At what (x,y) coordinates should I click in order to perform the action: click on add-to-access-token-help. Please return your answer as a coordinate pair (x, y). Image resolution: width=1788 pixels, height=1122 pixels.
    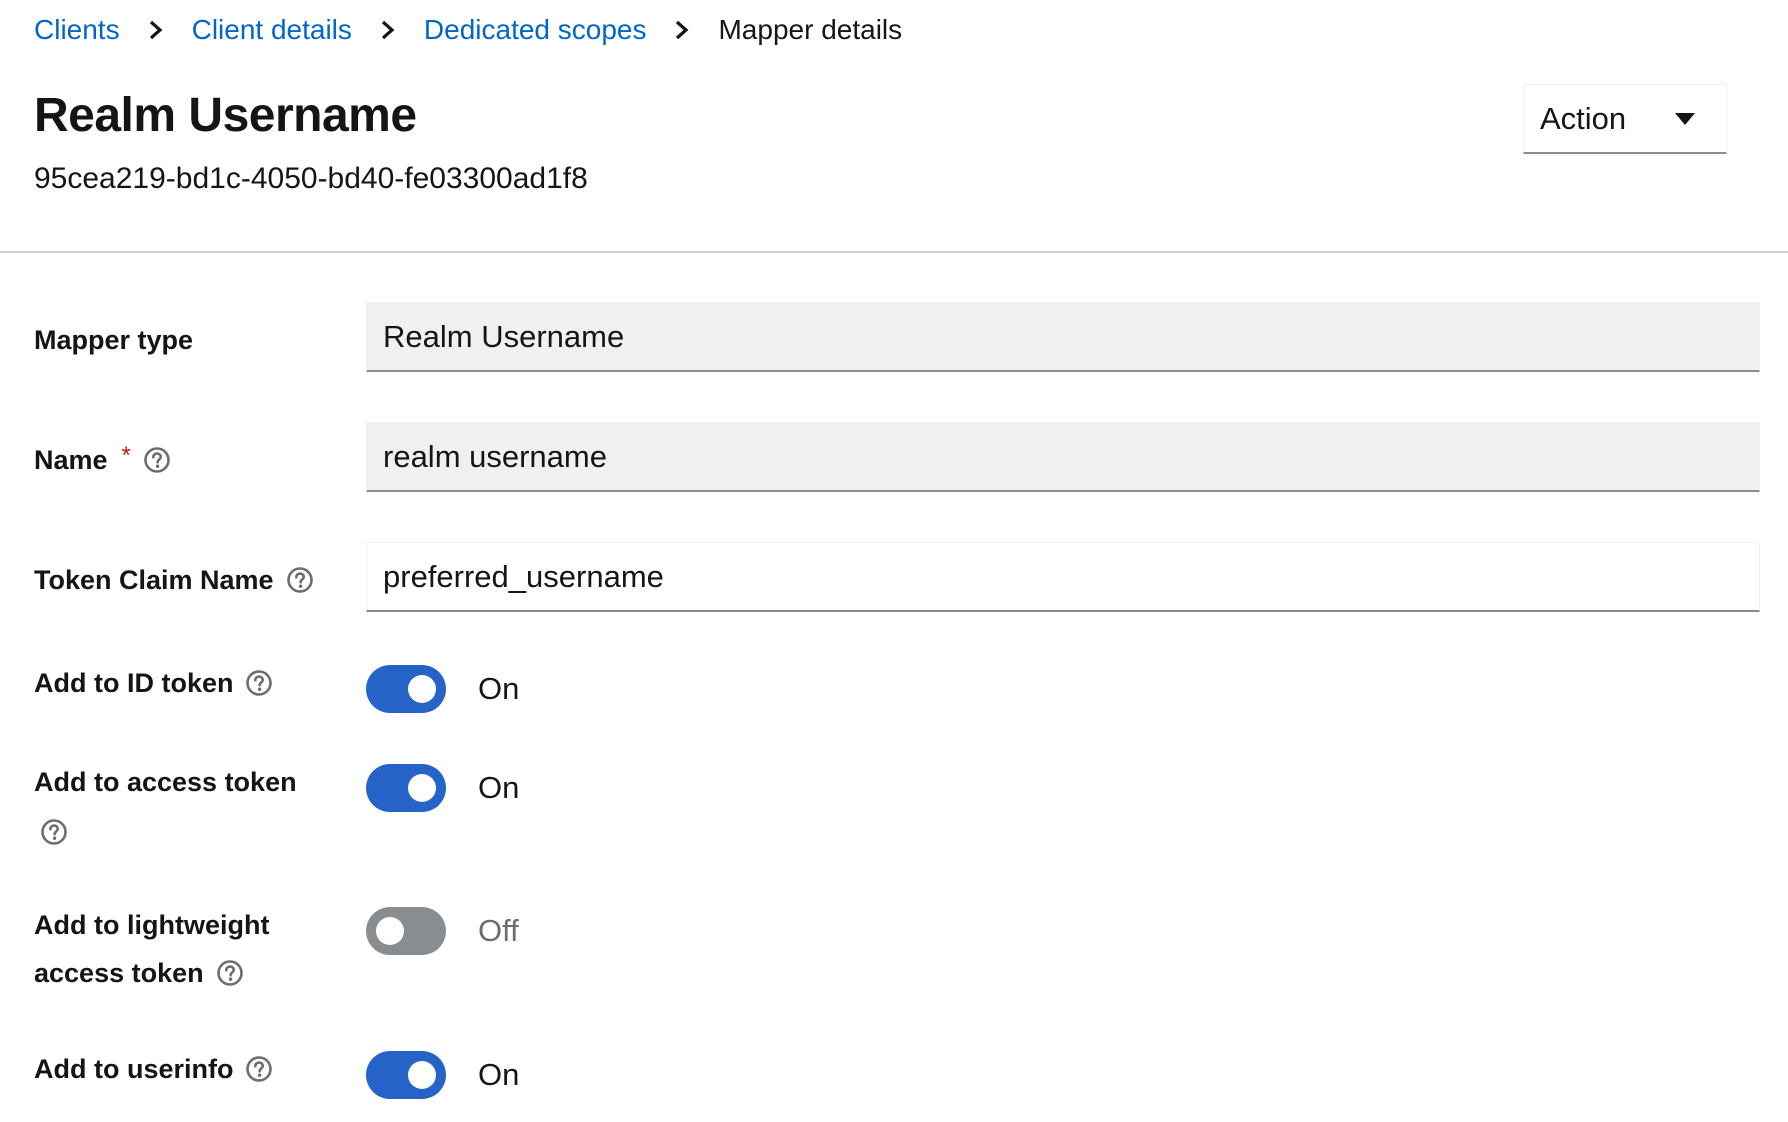
    Looking at the image, I should click on (49, 832).